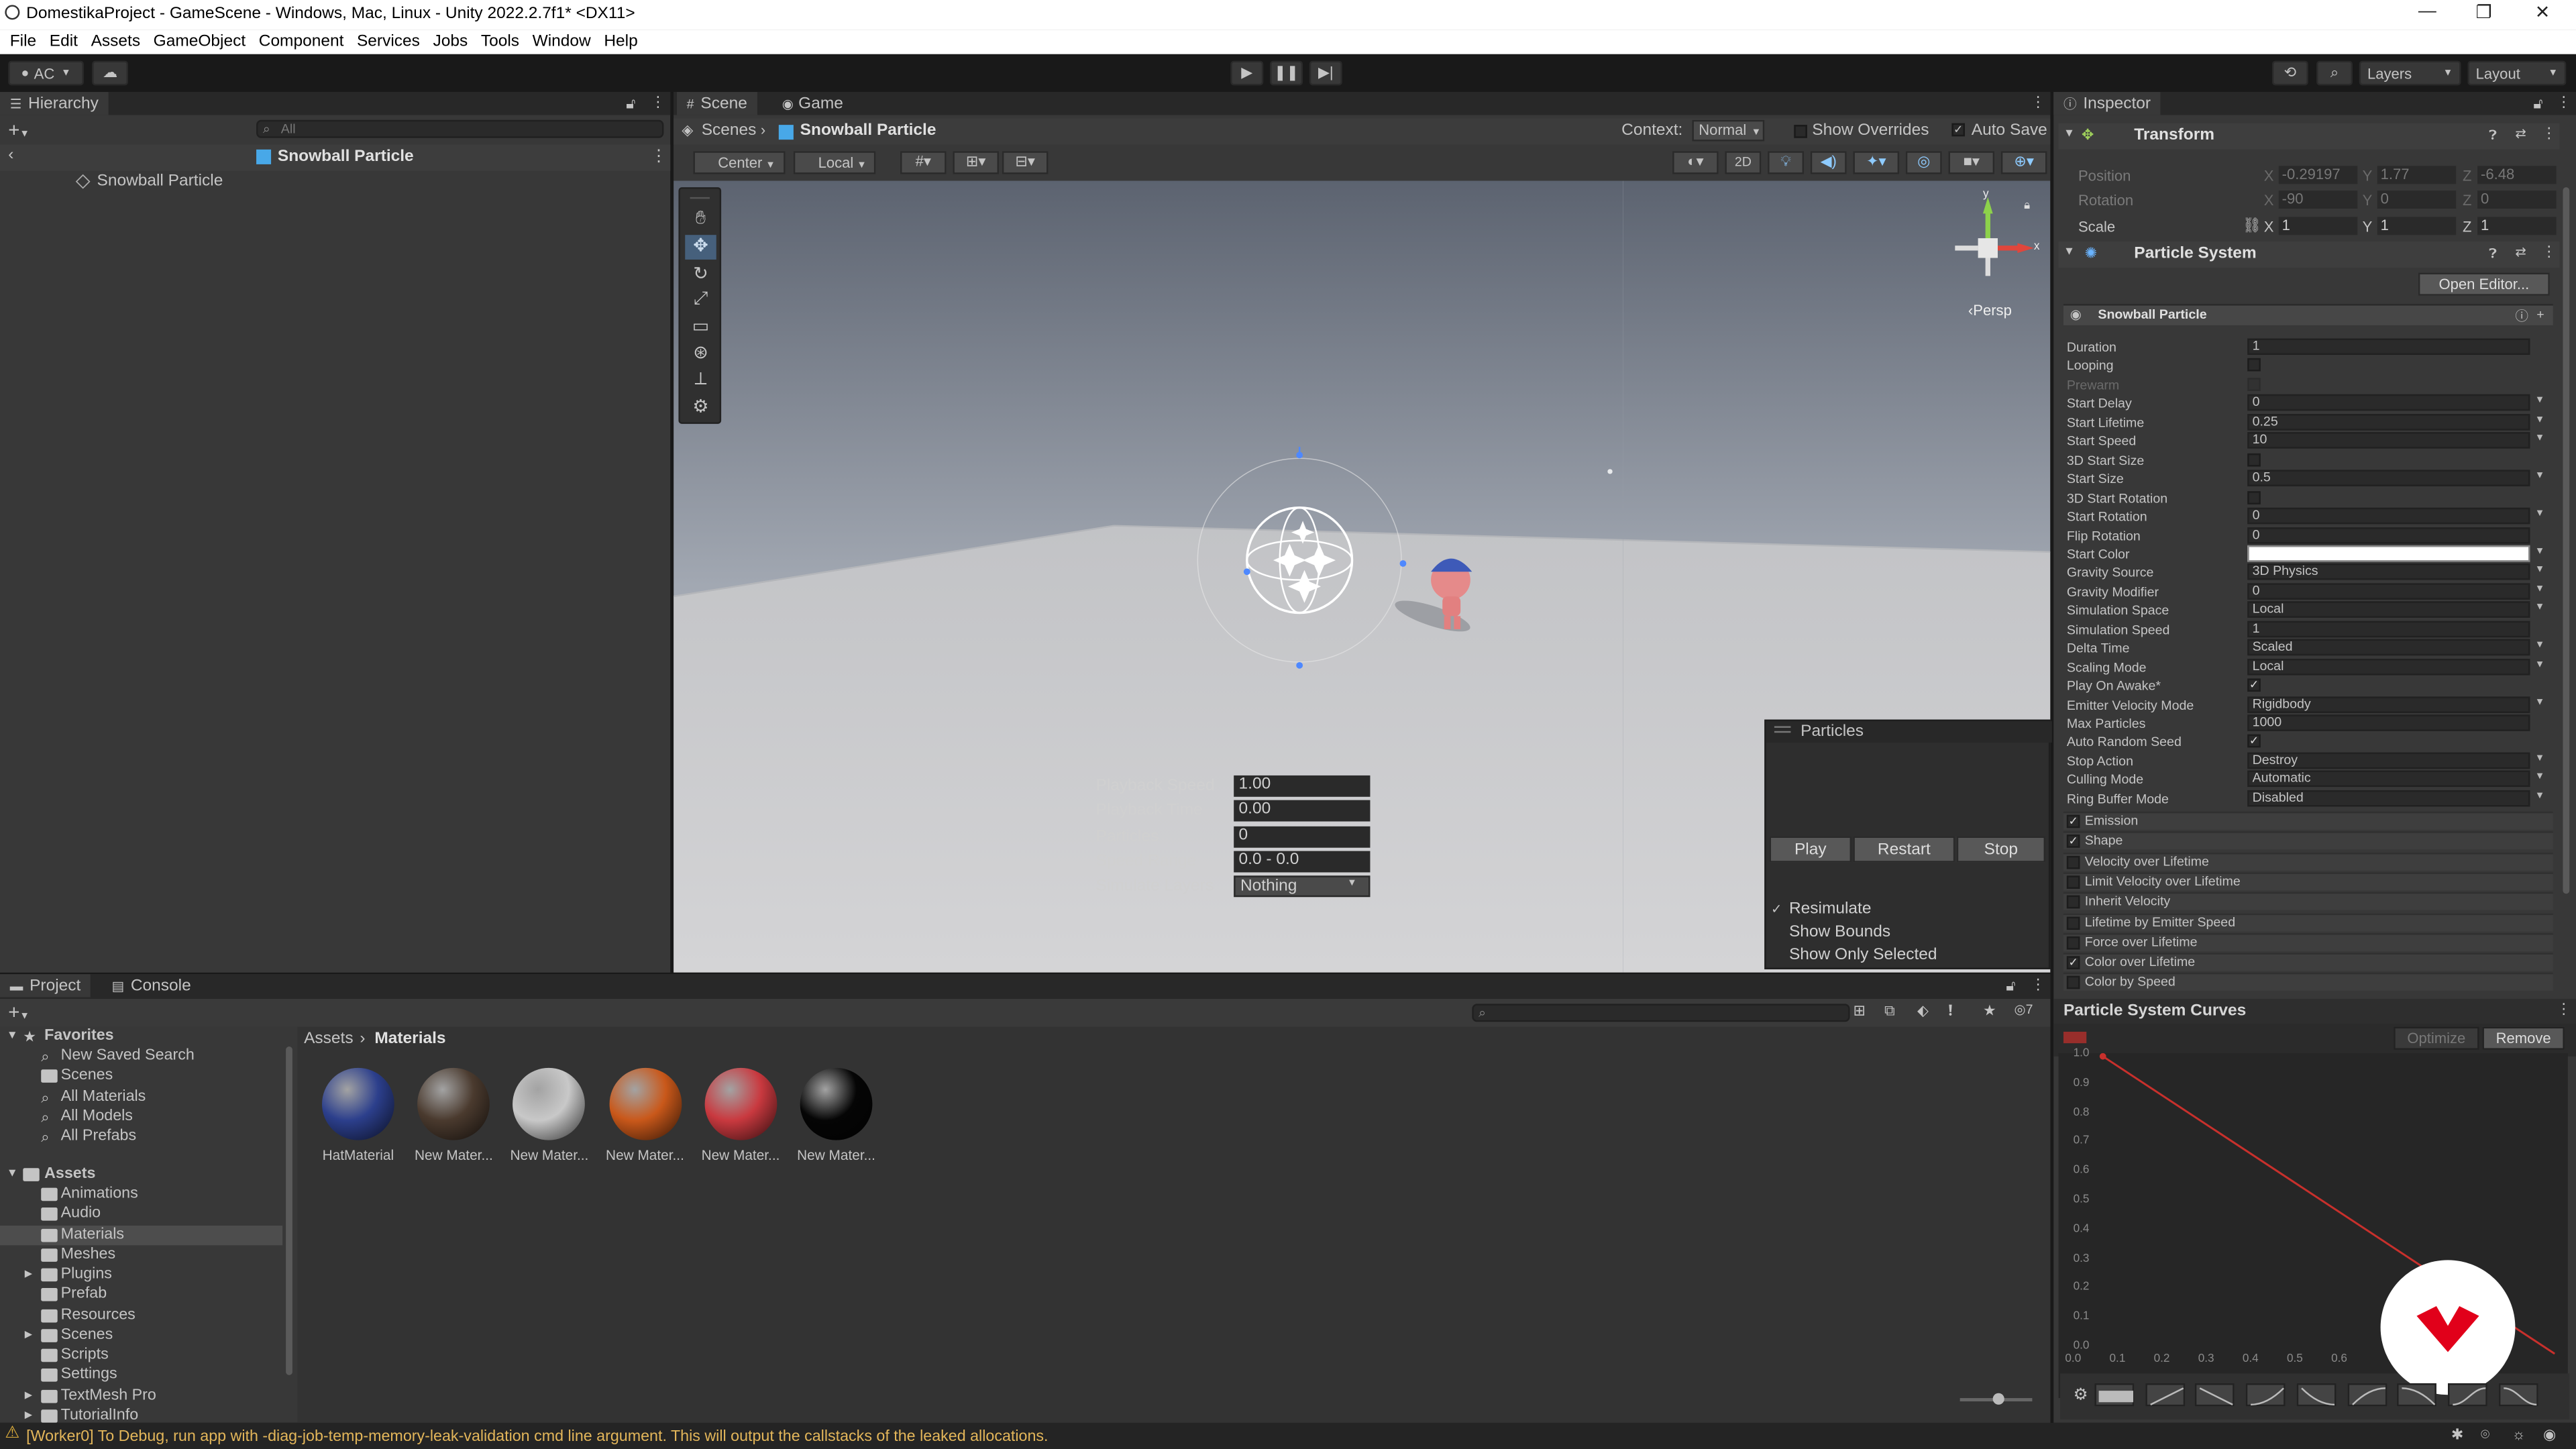 The image size is (2576, 1449). What do you see at coordinates (1989, 1011) in the screenshot?
I see `star-icon: ★` at bounding box center [1989, 1011].